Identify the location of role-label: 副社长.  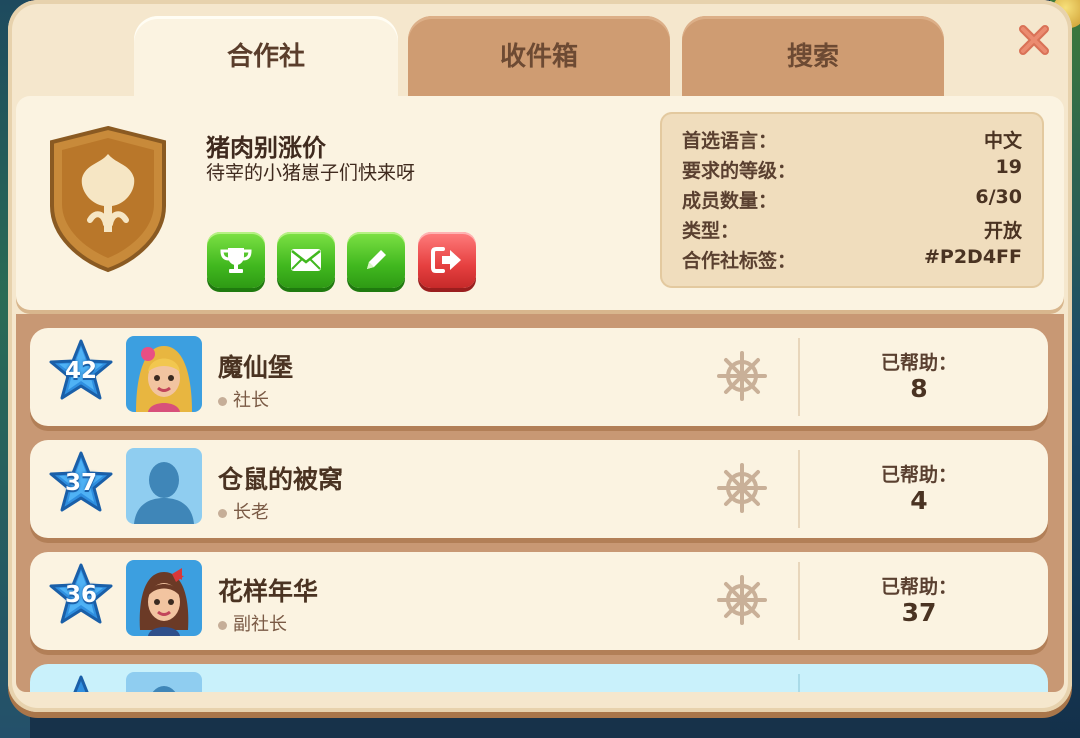
(260, 624).